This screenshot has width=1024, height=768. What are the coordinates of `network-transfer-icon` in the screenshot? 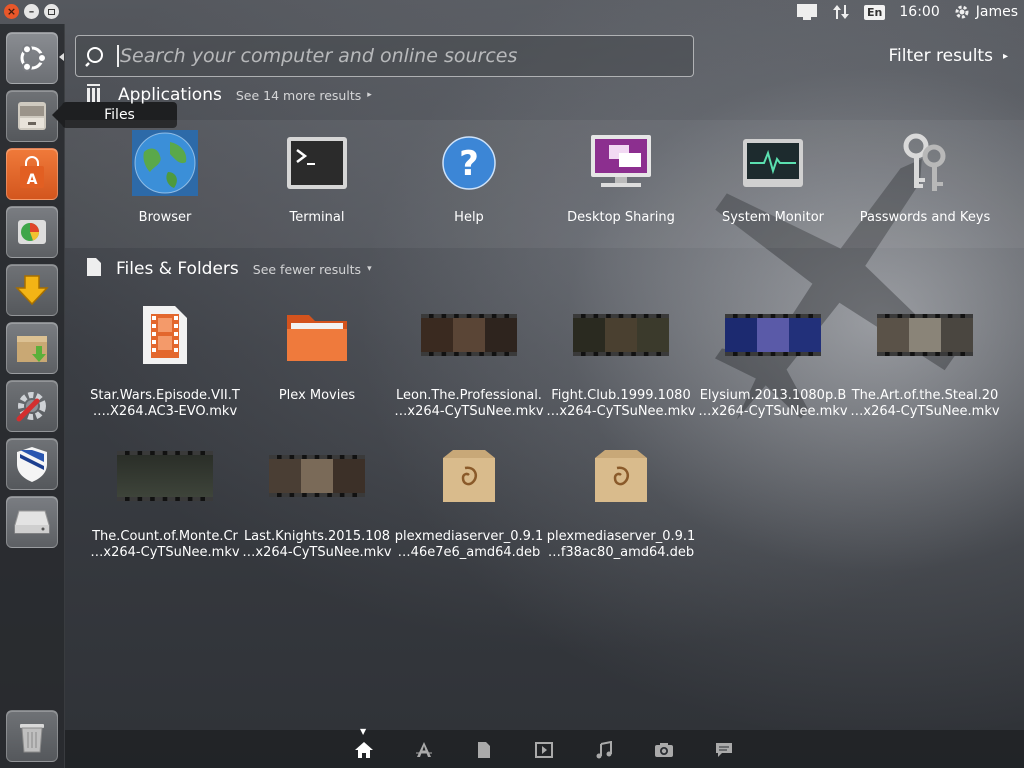 It's located at (841, 12).